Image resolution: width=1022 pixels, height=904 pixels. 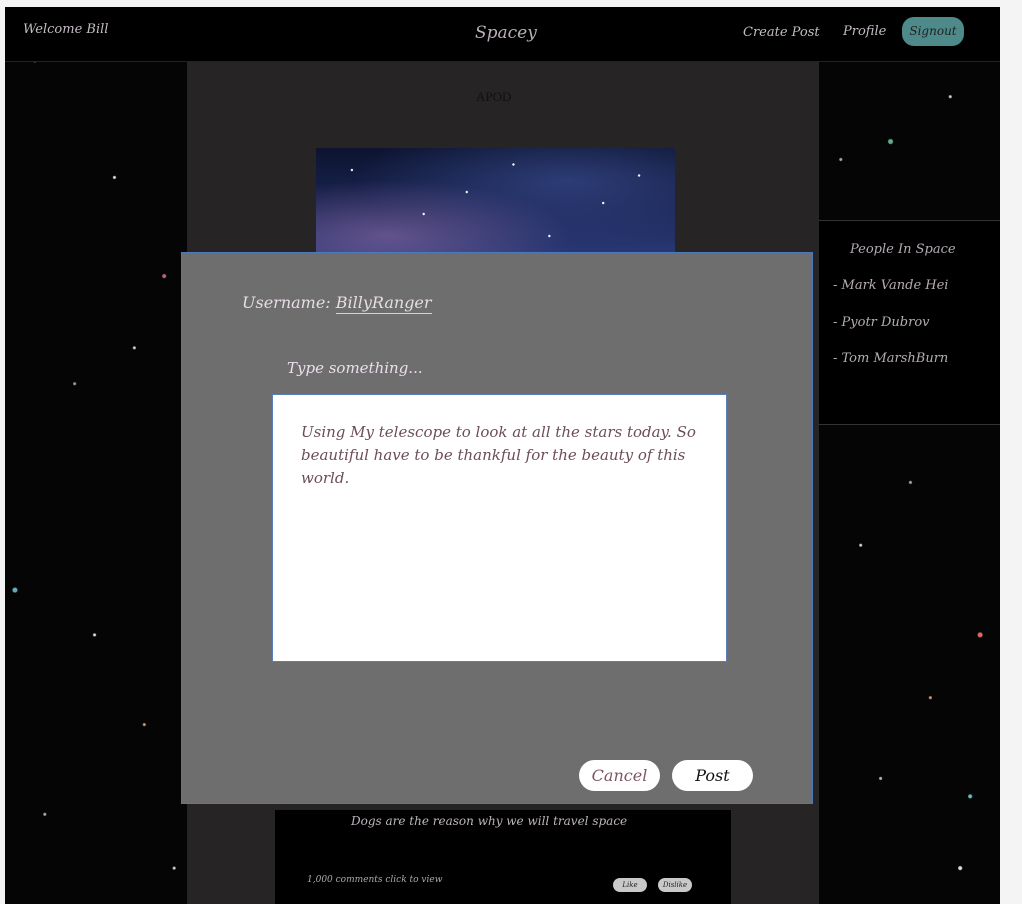 What do you see at coordinates (630, 885) in the screenshot?
I see `like-button: Like` at bounding box center [630, 885].